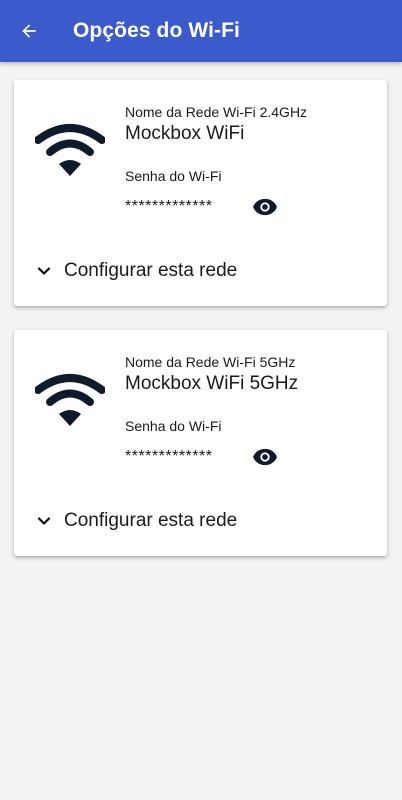 Image resolution: width=402 pixels, height=800 pixels. Describe the element at coordinates (210, 362) in the screenshot. I see `network-label: Nome da Rede Wi-Fi 5GHz` at that location.